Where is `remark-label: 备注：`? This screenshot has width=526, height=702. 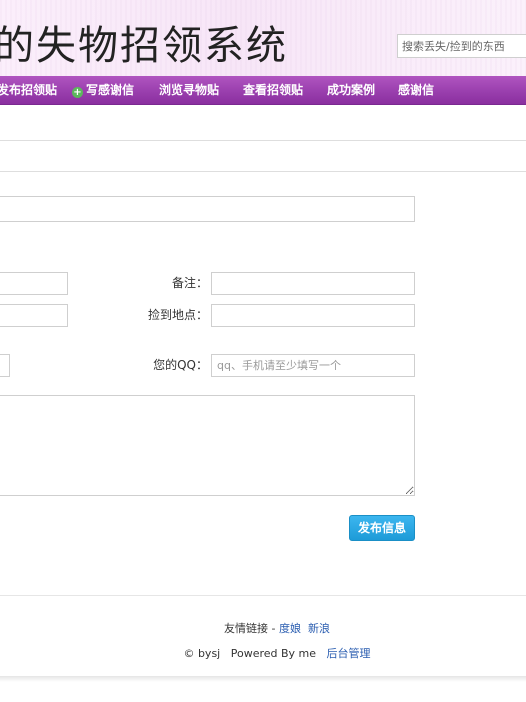 remark-label: 备注： is located at coordinates (189, 283).